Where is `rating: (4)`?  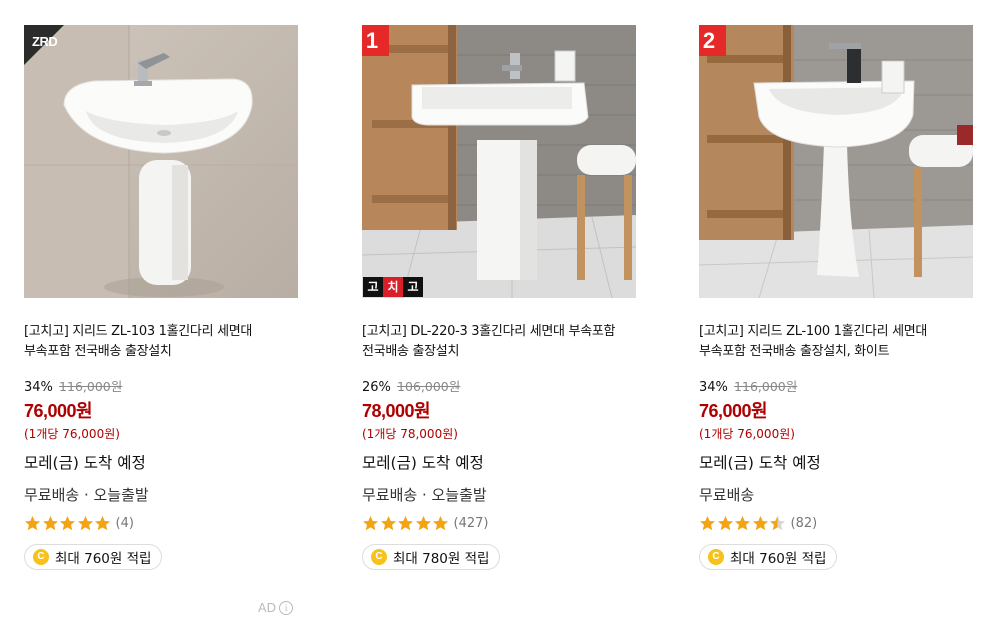
rating: (4) is located at coordinates (161, 523).